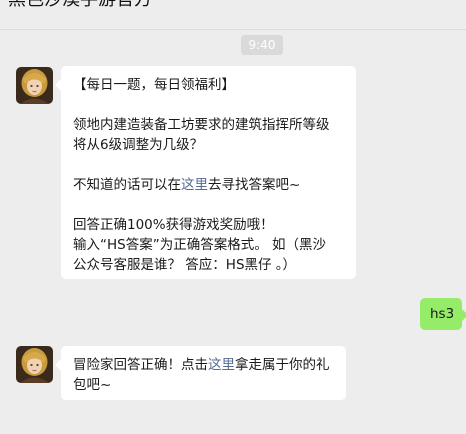  What do you see at coordinates (92, 385) in the screenshot?
I see `result-line-2: 包吧~` at bounding box center [92, 385].